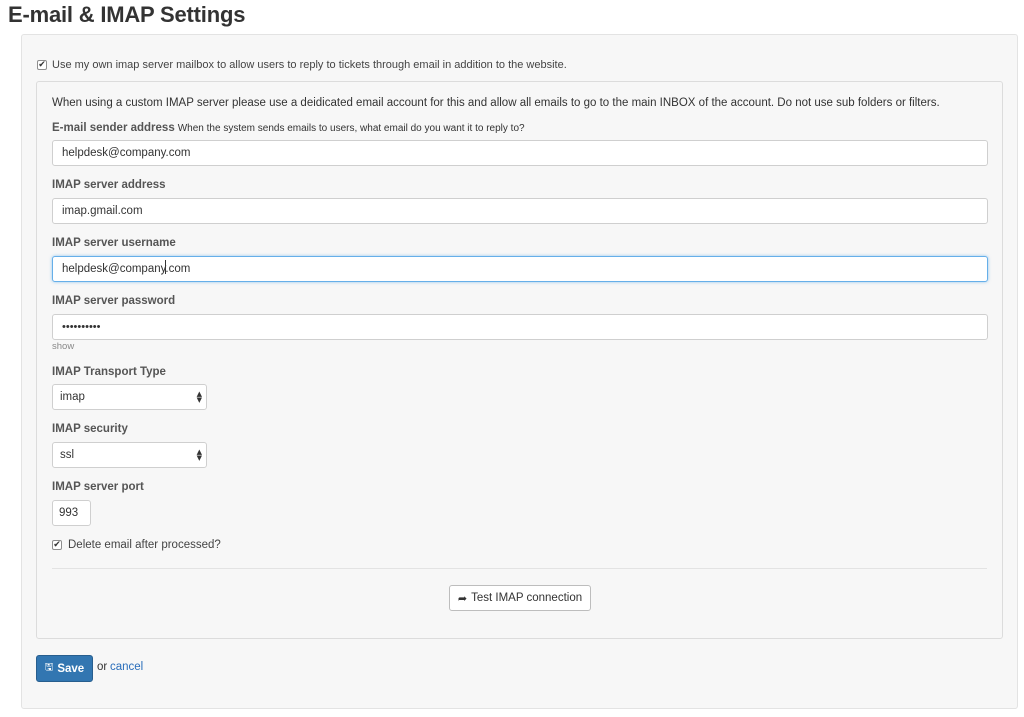  What do you see at coordinates (71, 513) in the screenshot?
I see `server-port-input: 993` at bounding box center [71, 513].